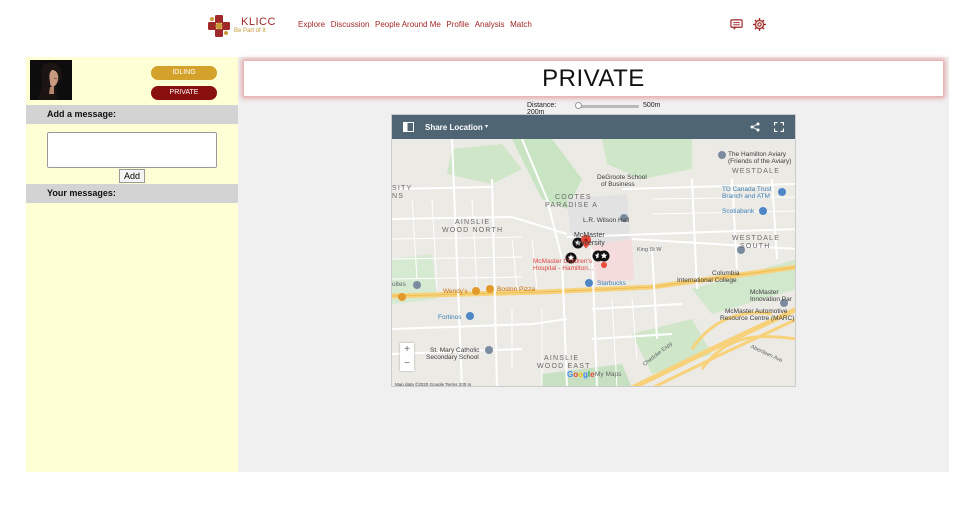  What do you see at coordinates (726, 273) in the screenshot?
I see `map-label-columbia: Columbia` at bounding box center [726, 273].